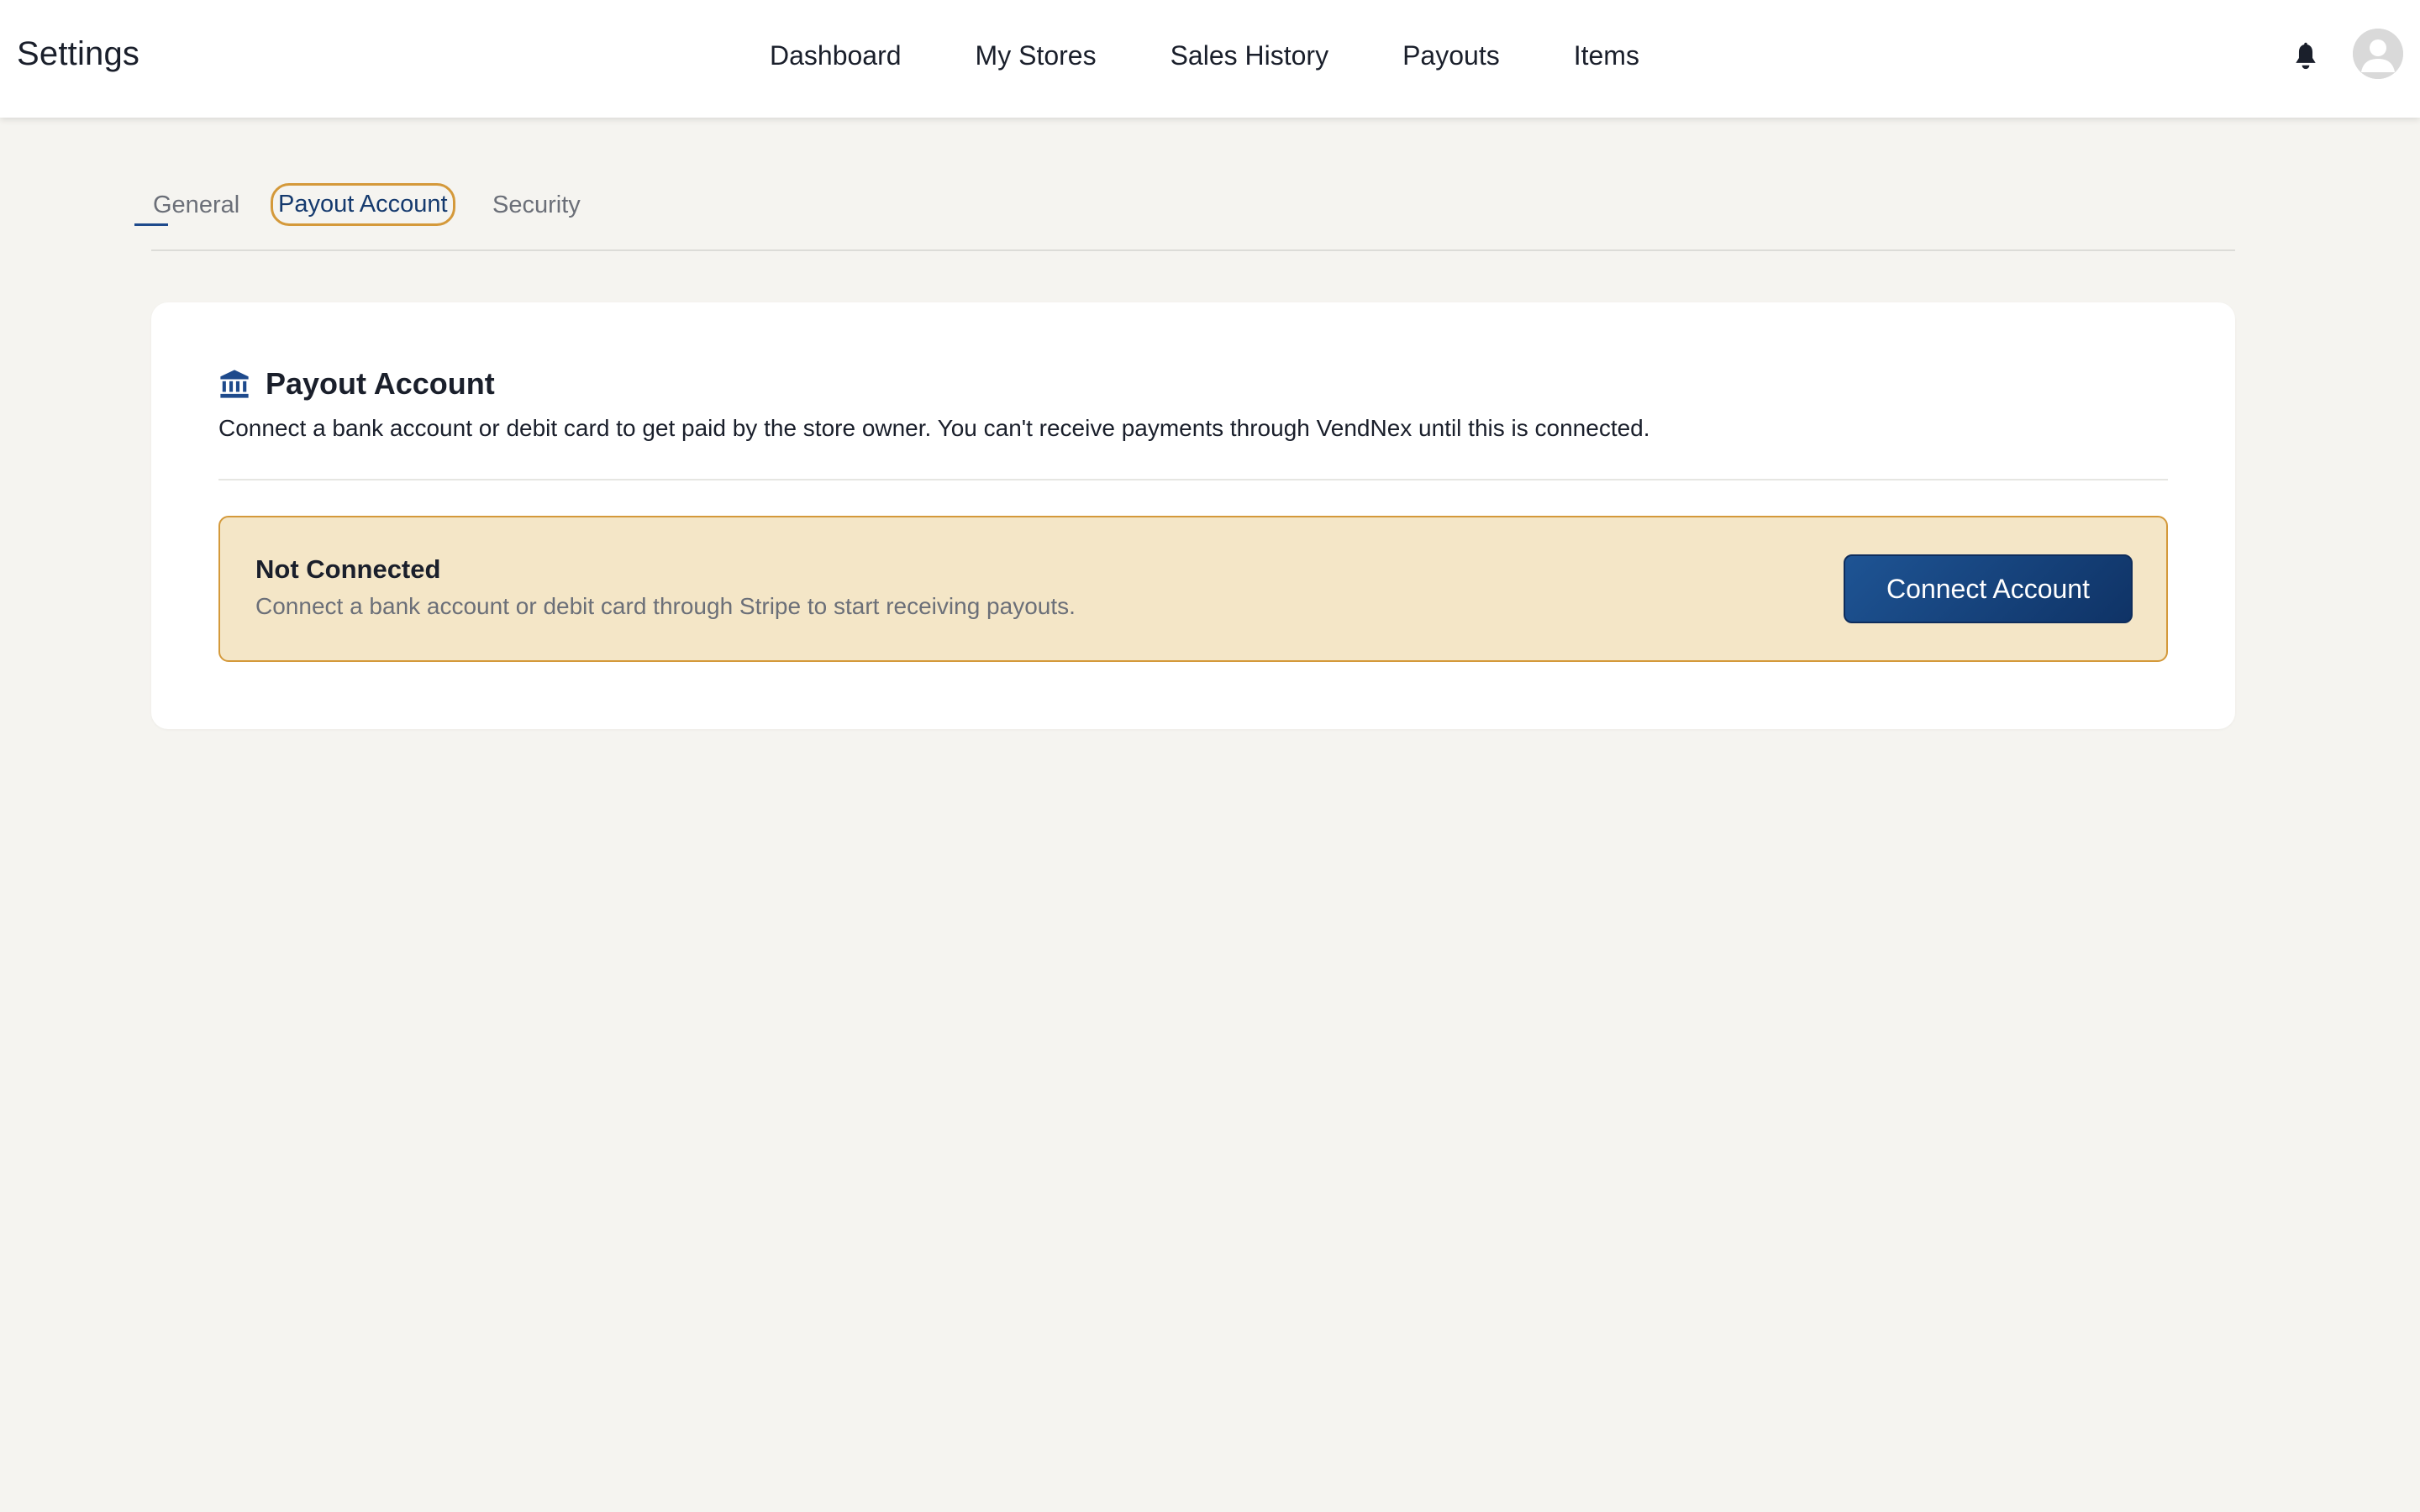 The height and width of the screenshot is (1512, 2420). What do you see at coordinates (151, 224) in the screenshot?
I see `tab-indicator` at bounding box center [151, 224].